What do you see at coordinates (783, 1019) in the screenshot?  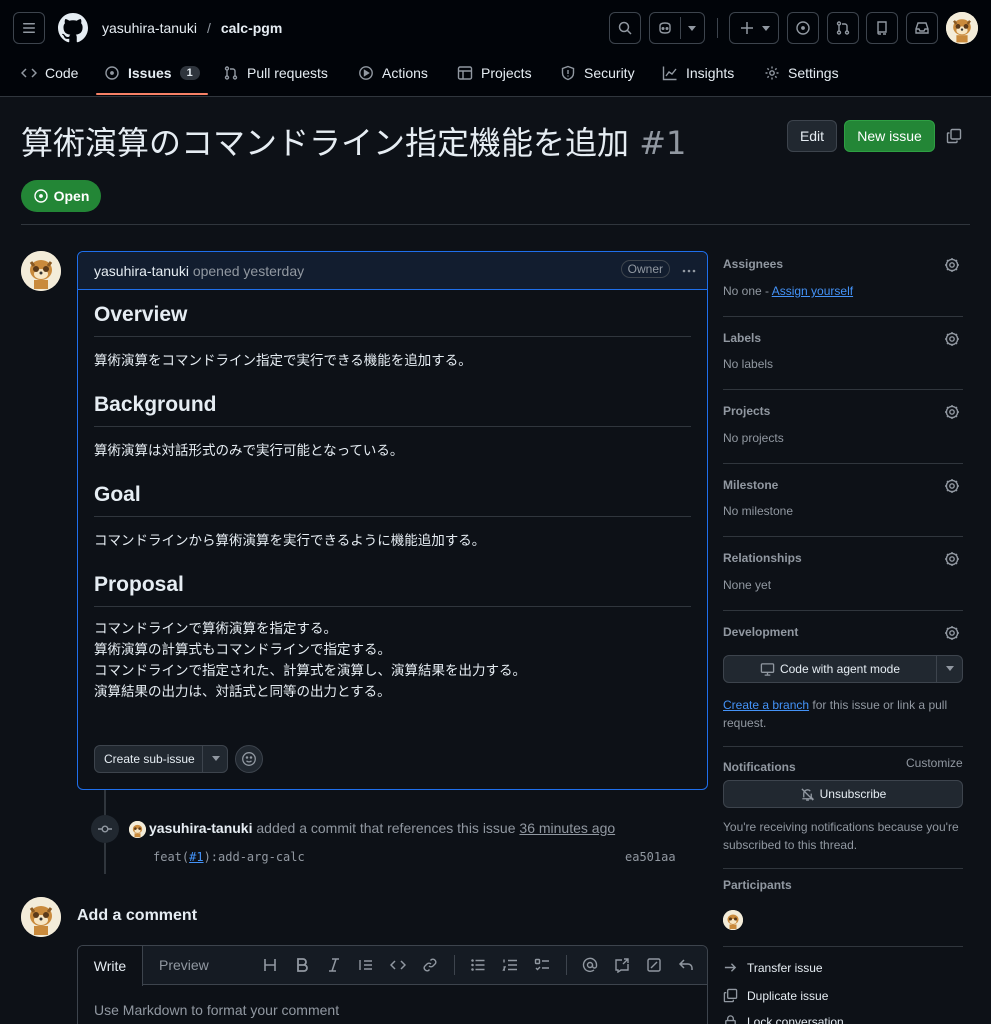 I see `lock-conversation-button: Lock conversation` at bounding box center [783, 1019].